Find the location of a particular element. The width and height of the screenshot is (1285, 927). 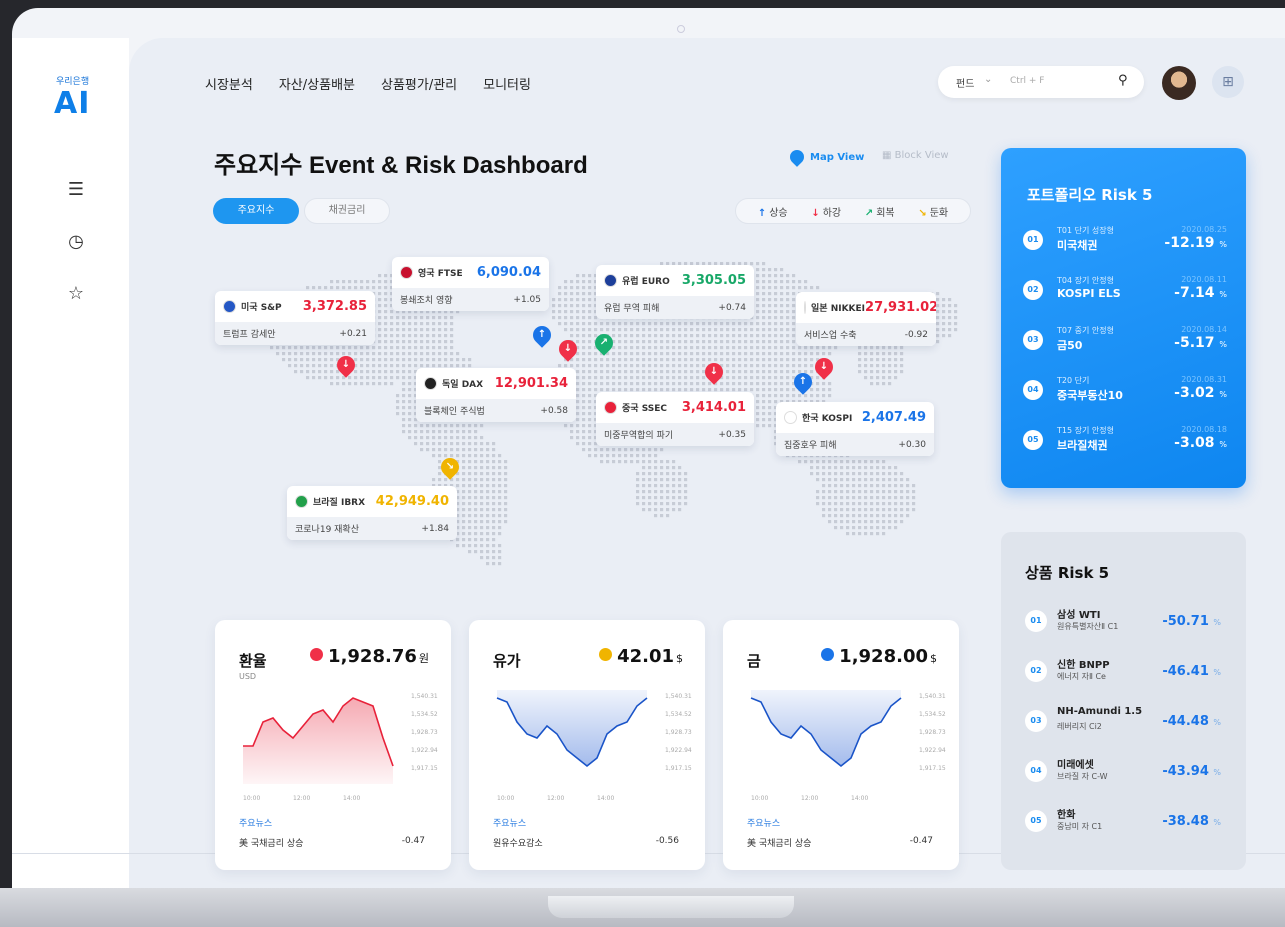

sidebar: 우리은행 AI ☰ ◷ ☆ is located at coordinates (70, 463).